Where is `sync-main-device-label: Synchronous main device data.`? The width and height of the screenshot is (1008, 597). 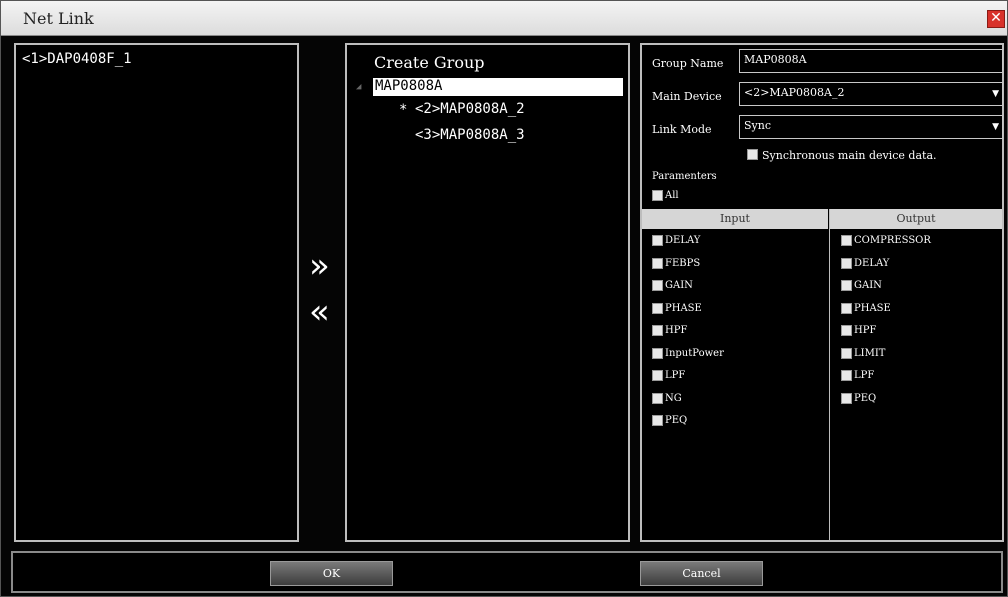
sync-main-device-label: Synchronous main device data. is located at coordinates (849, 155).